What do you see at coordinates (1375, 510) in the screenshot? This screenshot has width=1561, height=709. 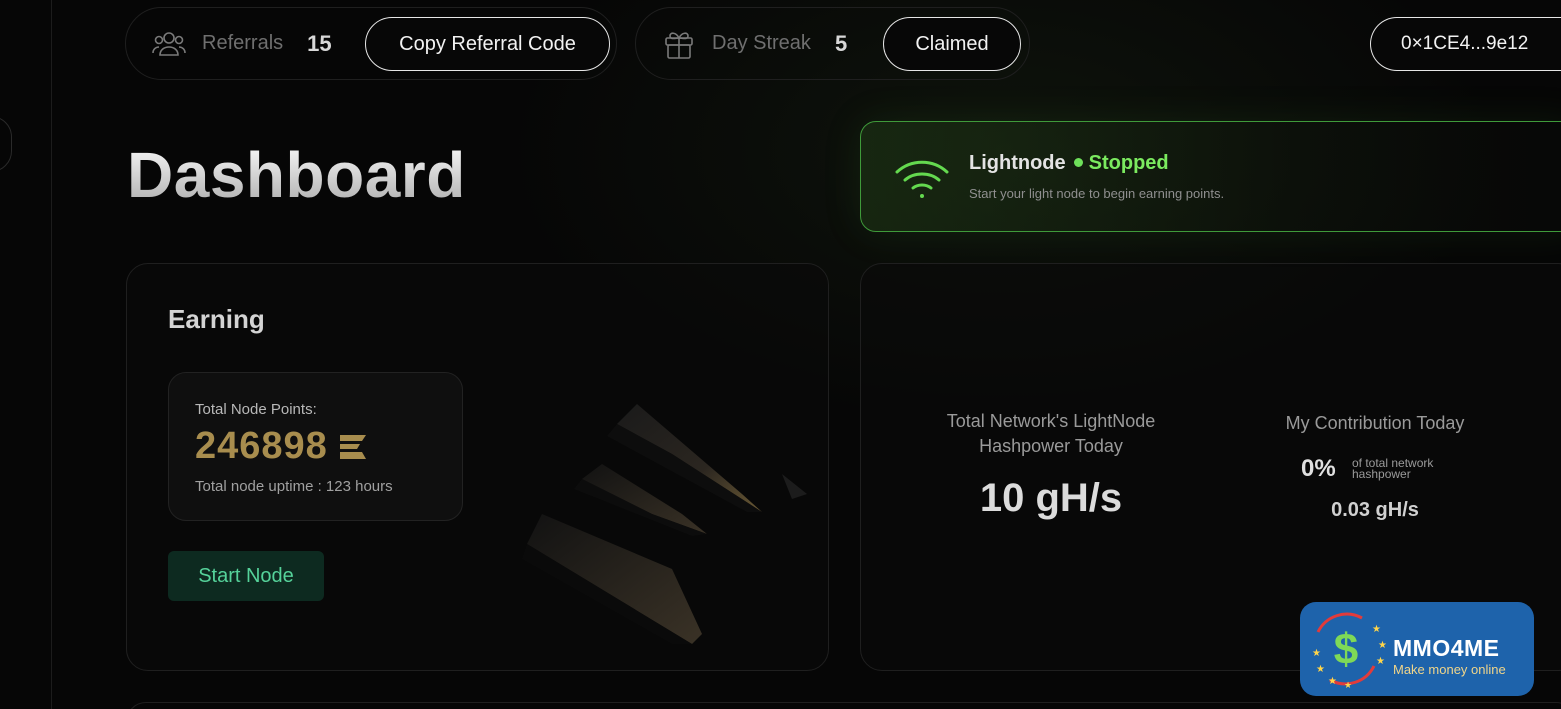 I see `my-contribution-value: 0.03 gH/s` at bounding box center [1375, 510].